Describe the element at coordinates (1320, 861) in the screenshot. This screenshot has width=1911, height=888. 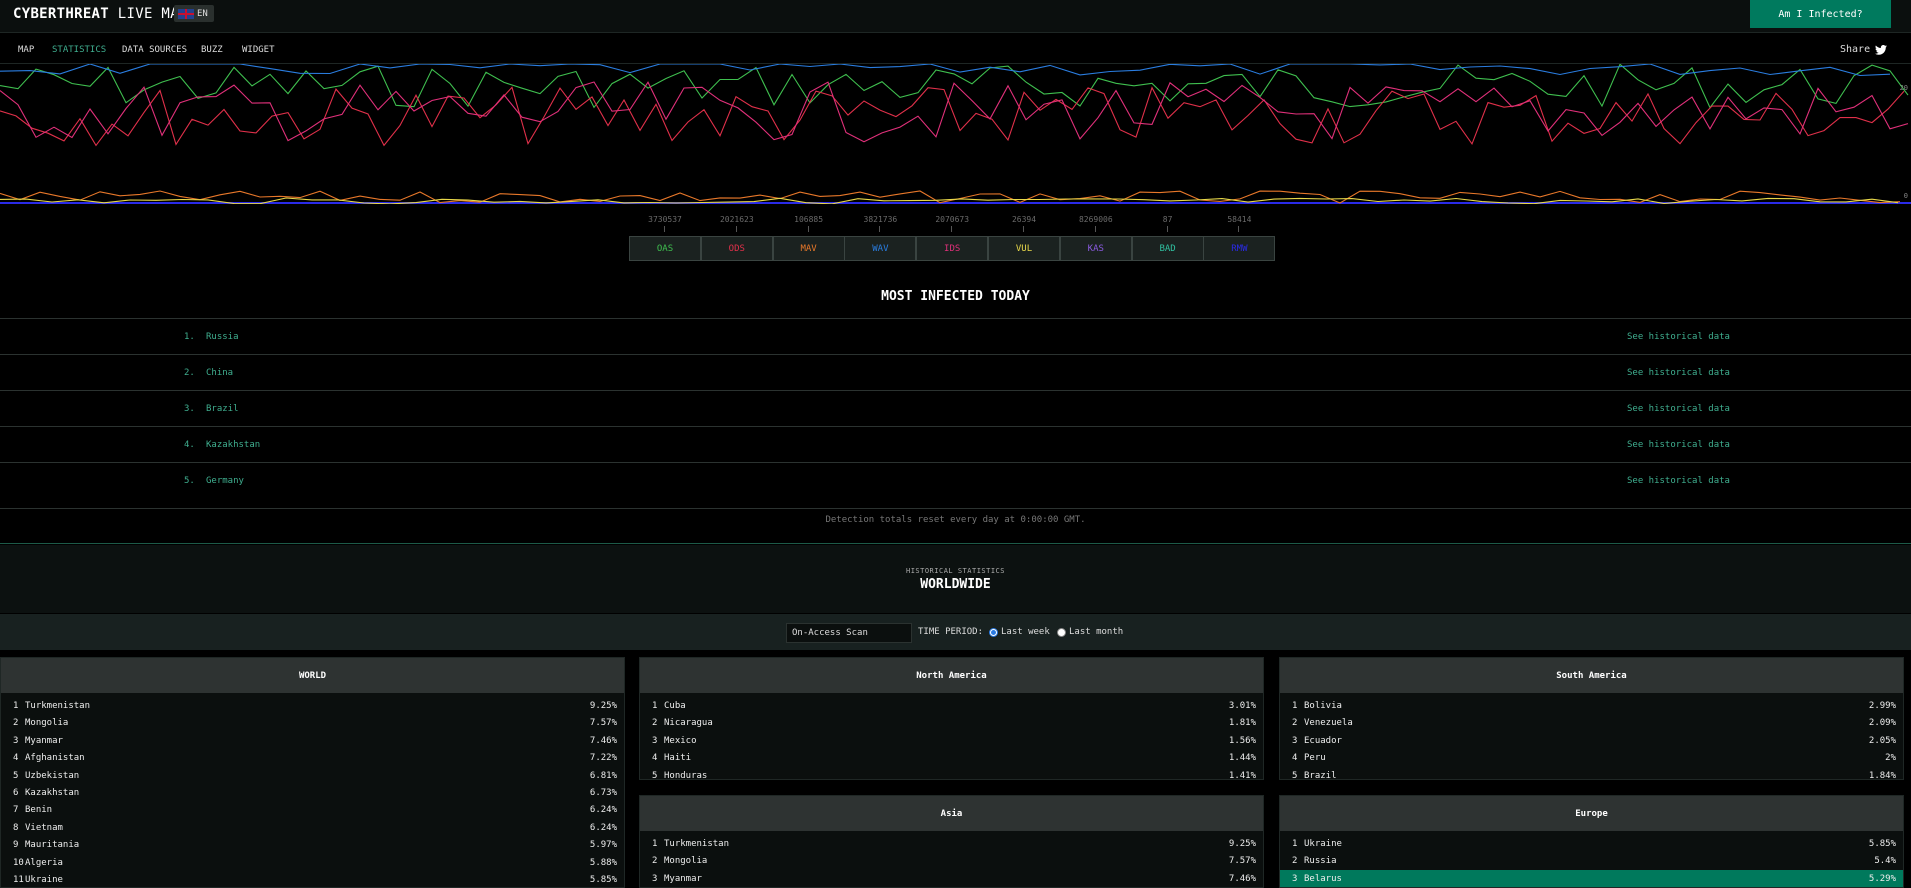
I see `region-country: Russia` at that location.